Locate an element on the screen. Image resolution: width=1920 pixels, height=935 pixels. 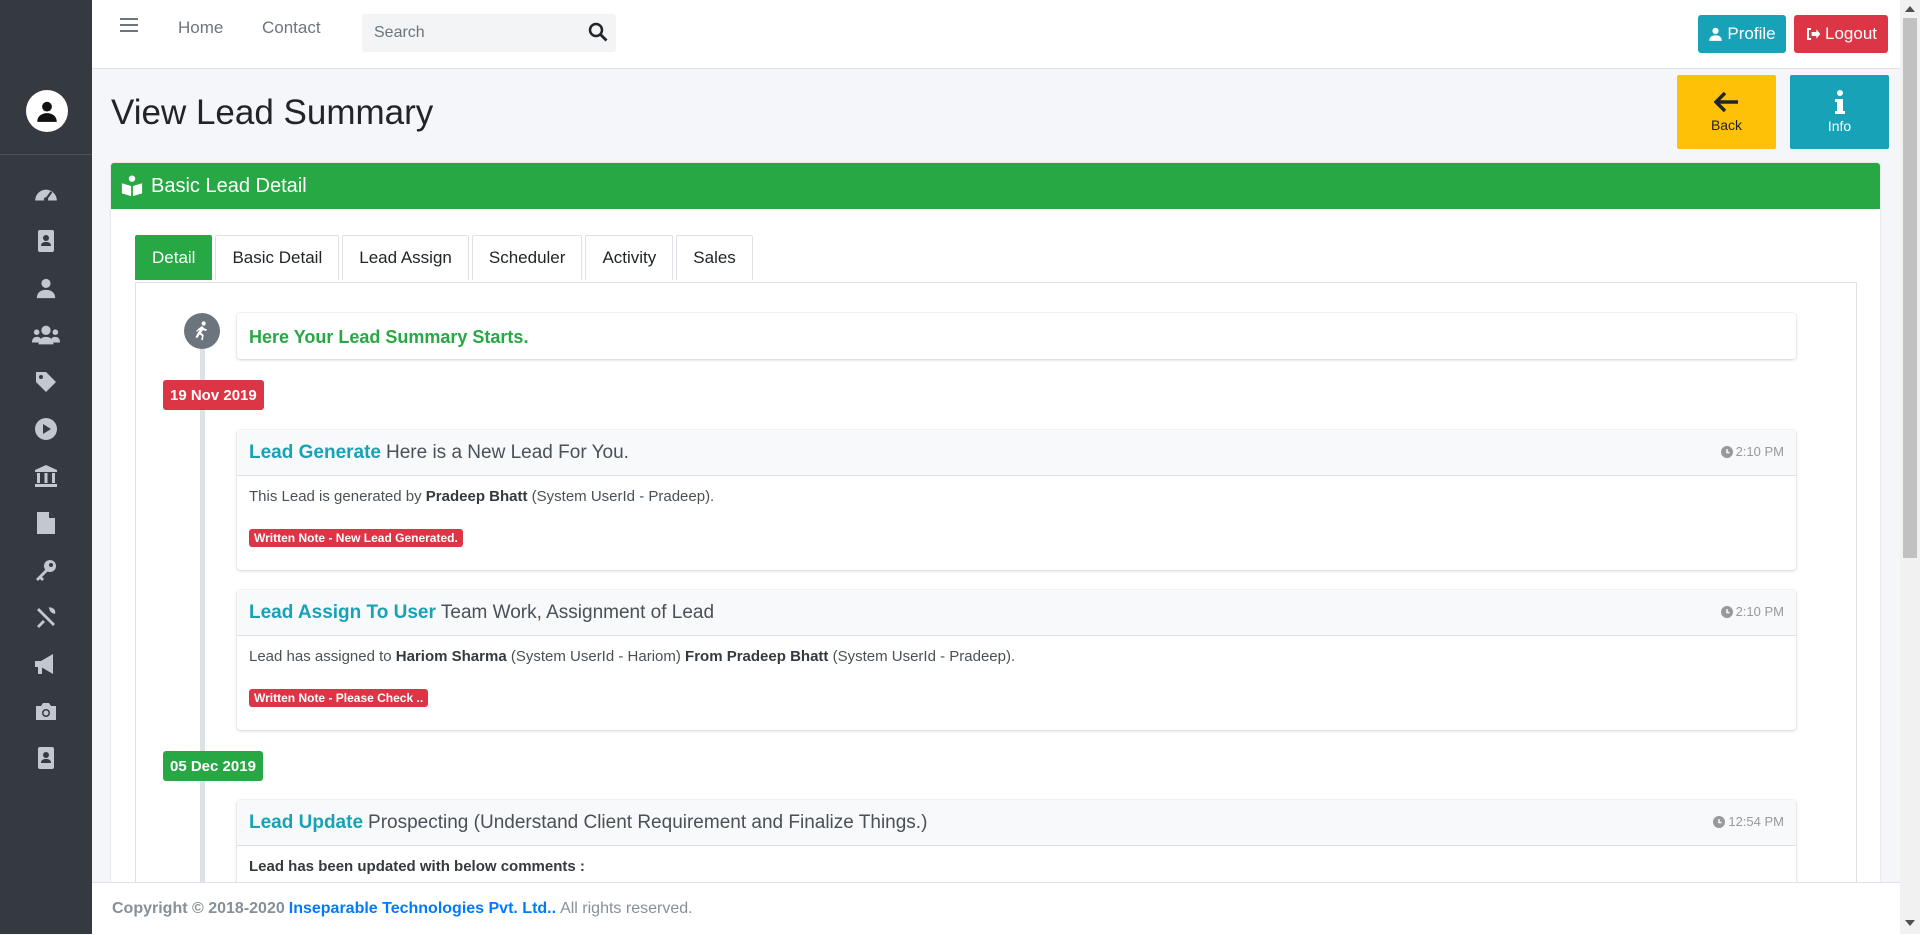
user-avatar-icon is located at coordinates (47, 111).